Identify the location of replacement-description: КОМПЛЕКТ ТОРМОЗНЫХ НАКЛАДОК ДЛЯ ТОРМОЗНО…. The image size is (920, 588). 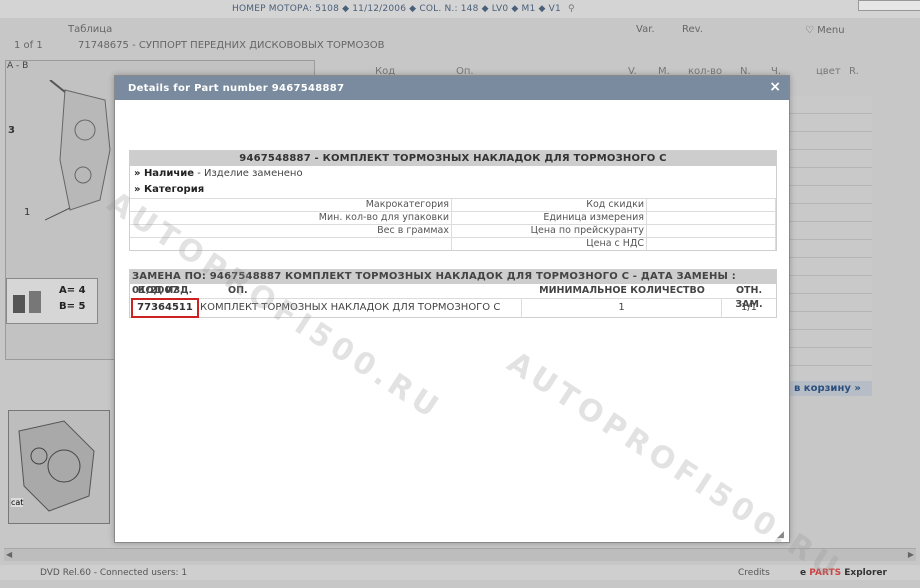
(361, 308).